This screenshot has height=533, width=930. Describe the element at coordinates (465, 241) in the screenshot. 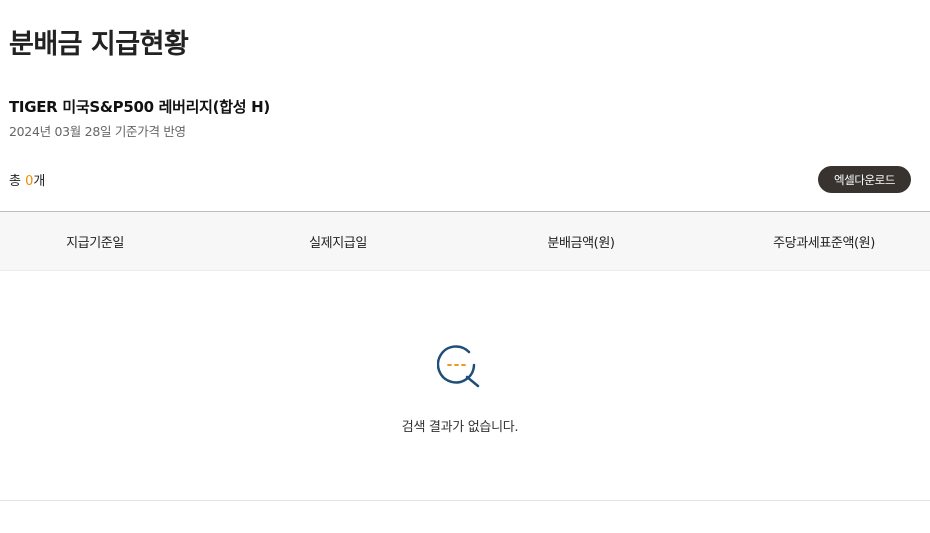

I see `table-header: 지급기준일 실제지급일 분배금액(원) 주당과세표준액(원)` at that location.